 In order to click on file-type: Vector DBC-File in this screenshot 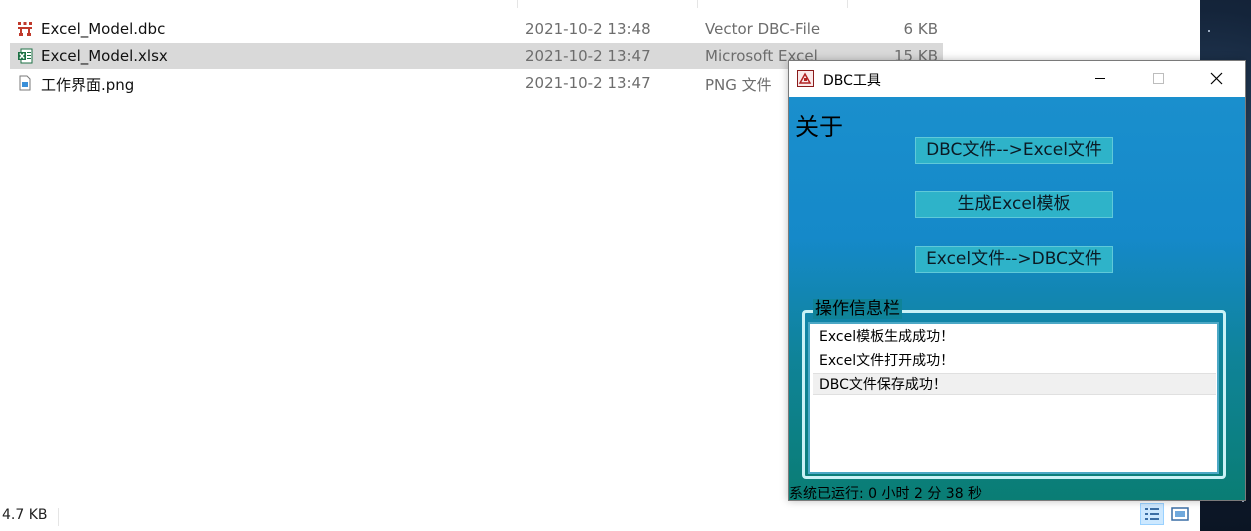, I will do `click(763, 29)`.